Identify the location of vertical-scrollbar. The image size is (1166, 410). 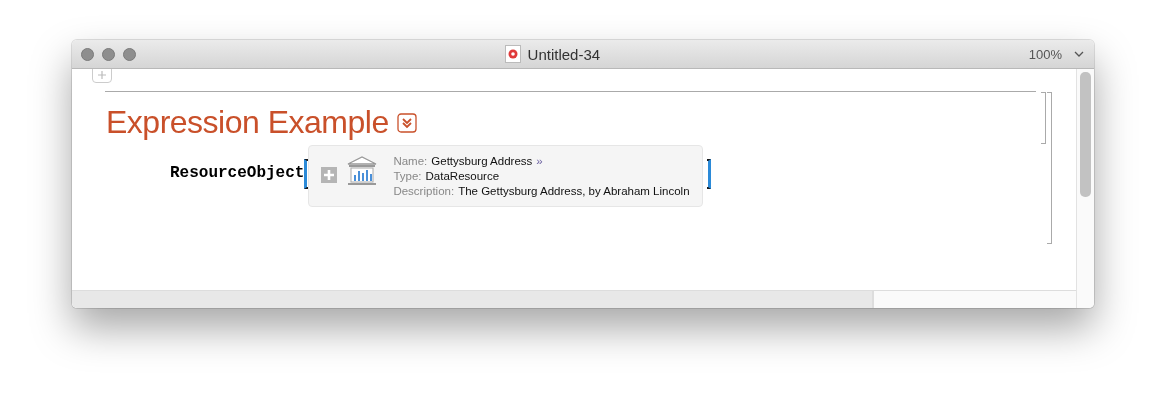
(1085, 188).